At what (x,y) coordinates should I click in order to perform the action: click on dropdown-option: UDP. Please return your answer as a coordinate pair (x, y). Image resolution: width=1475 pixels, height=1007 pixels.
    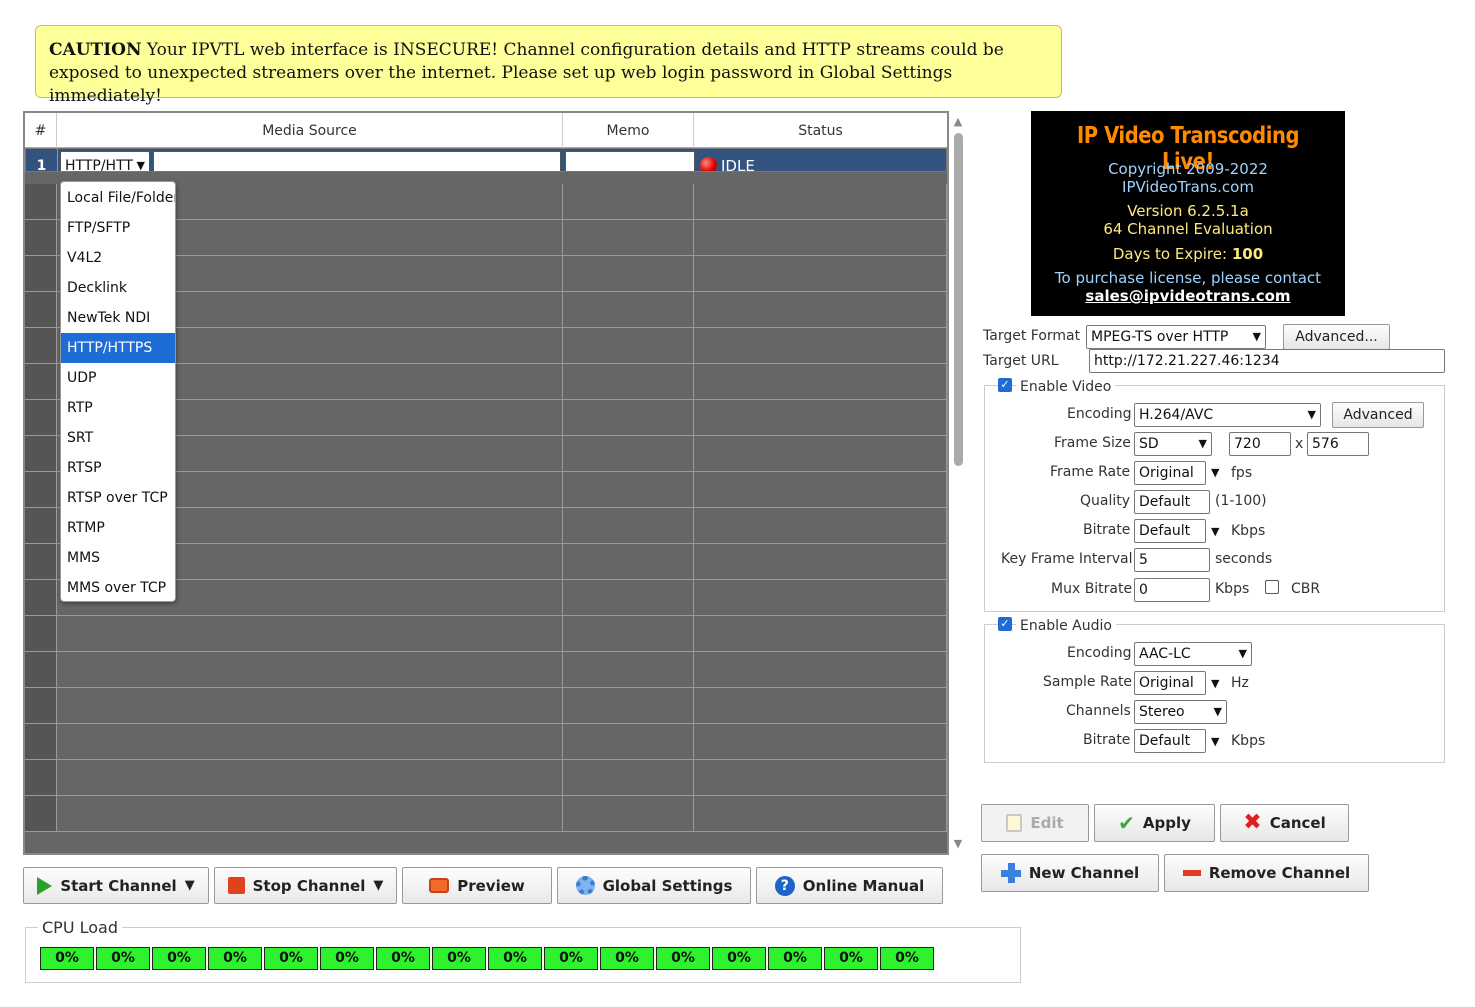
    Looking at the image, I should click on (118, 378).